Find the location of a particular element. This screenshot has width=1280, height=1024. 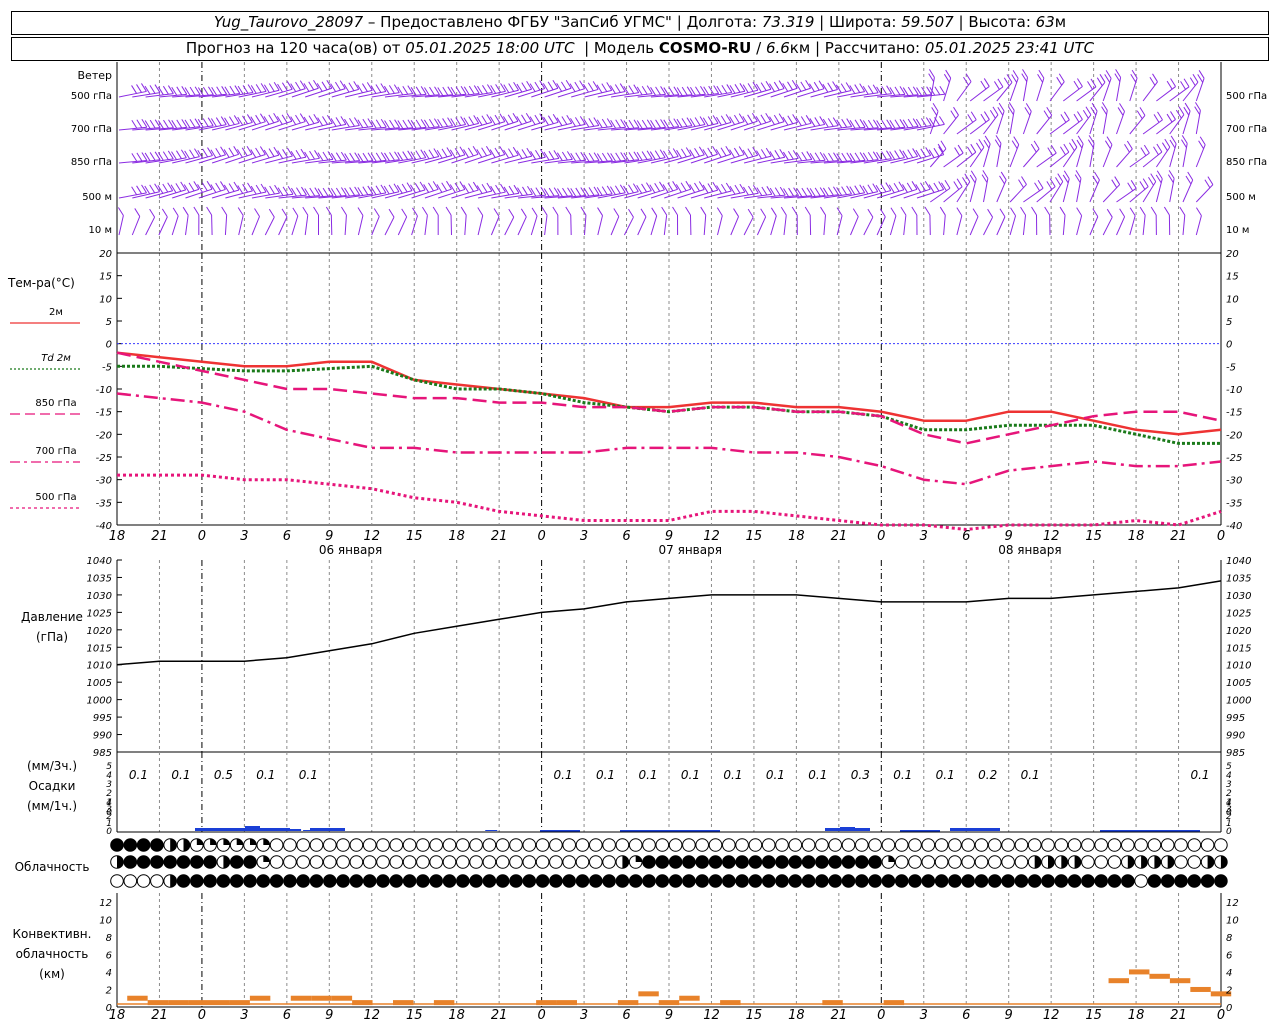

temp-ytick-left: -5 is located at coordinates (107, 367).